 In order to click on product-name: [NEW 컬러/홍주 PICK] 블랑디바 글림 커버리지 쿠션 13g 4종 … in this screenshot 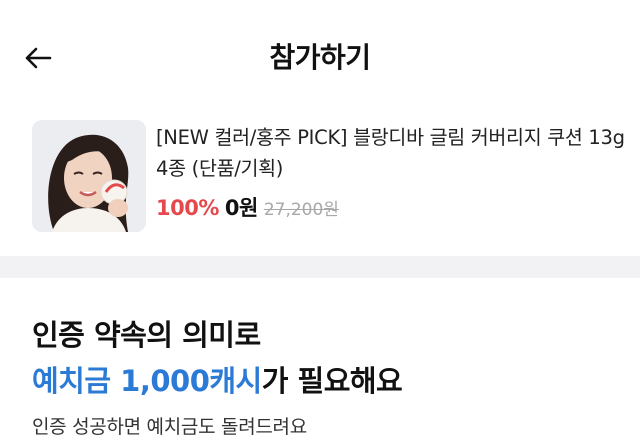, I will do `click(390, 153)`.